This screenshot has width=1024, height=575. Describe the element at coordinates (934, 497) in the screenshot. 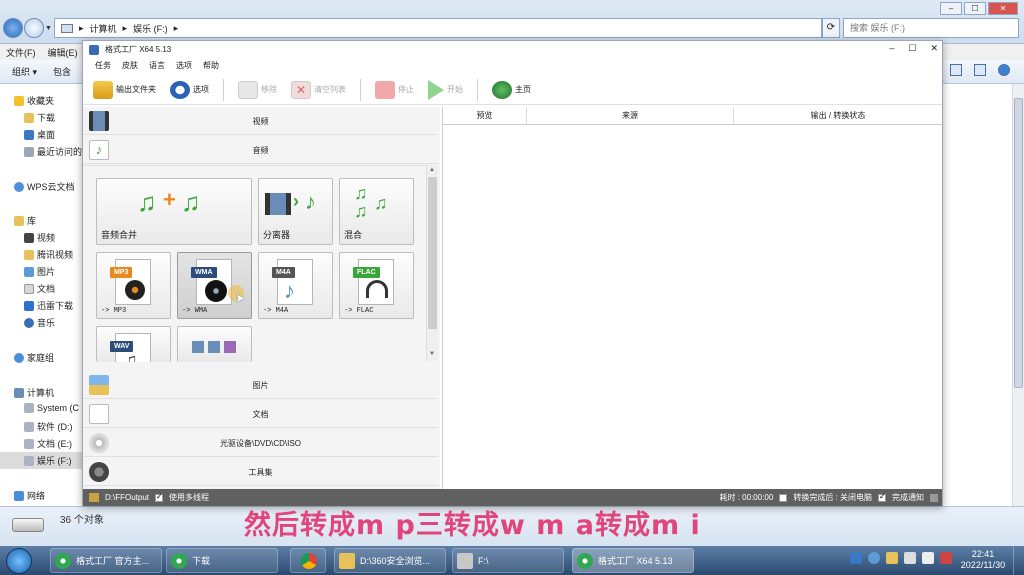

I see `resize-grip-icon` at that location.